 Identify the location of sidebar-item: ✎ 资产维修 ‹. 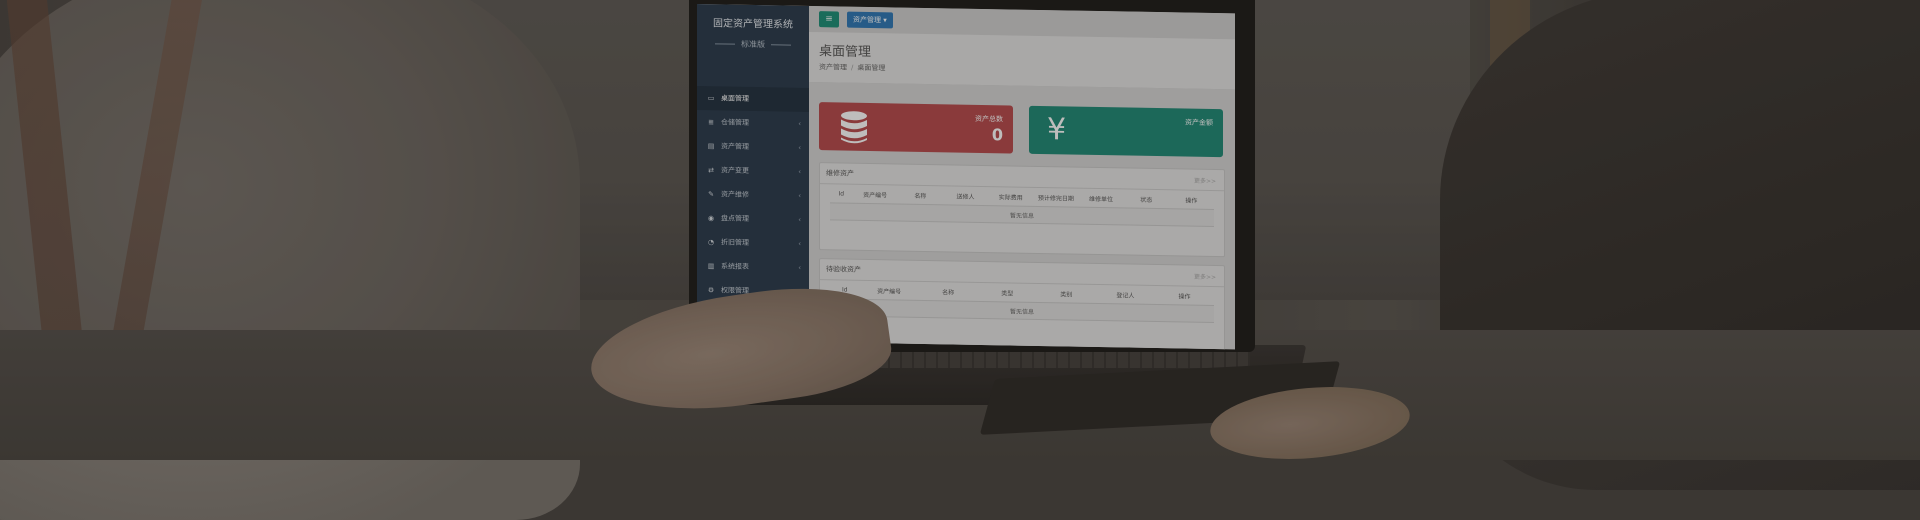
(753, 195).